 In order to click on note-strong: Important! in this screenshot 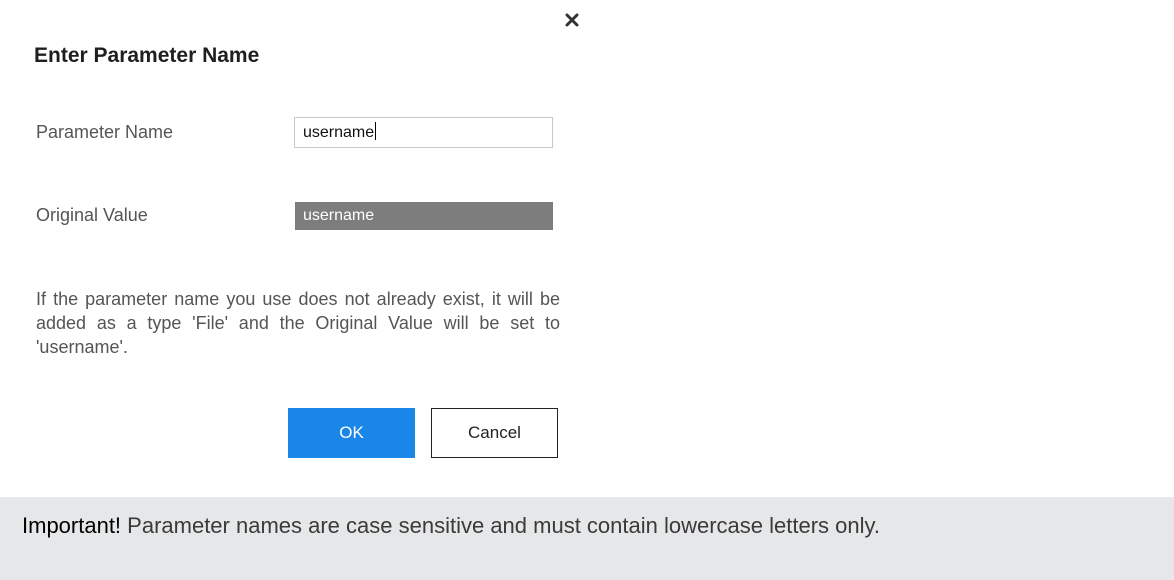, I will do `click(72, 525)`.